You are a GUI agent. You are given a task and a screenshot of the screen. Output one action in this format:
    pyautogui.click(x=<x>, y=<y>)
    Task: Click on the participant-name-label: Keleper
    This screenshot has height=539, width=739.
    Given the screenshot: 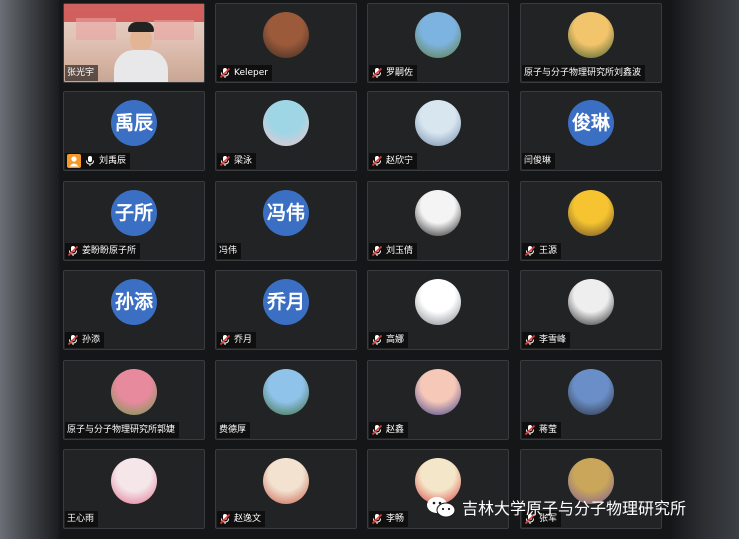 What is the action you would take?
    pyautogui.click(x=244, y=73)
    